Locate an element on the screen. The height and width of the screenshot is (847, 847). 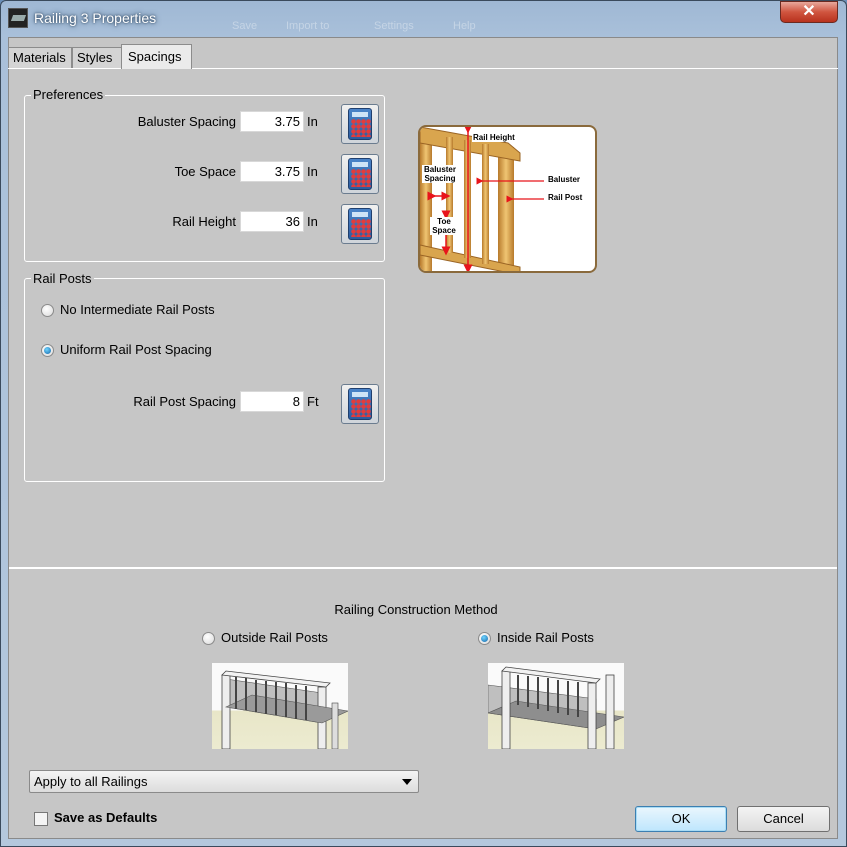
toe-space-input: 3.75 is located at coordinates (272, 171).